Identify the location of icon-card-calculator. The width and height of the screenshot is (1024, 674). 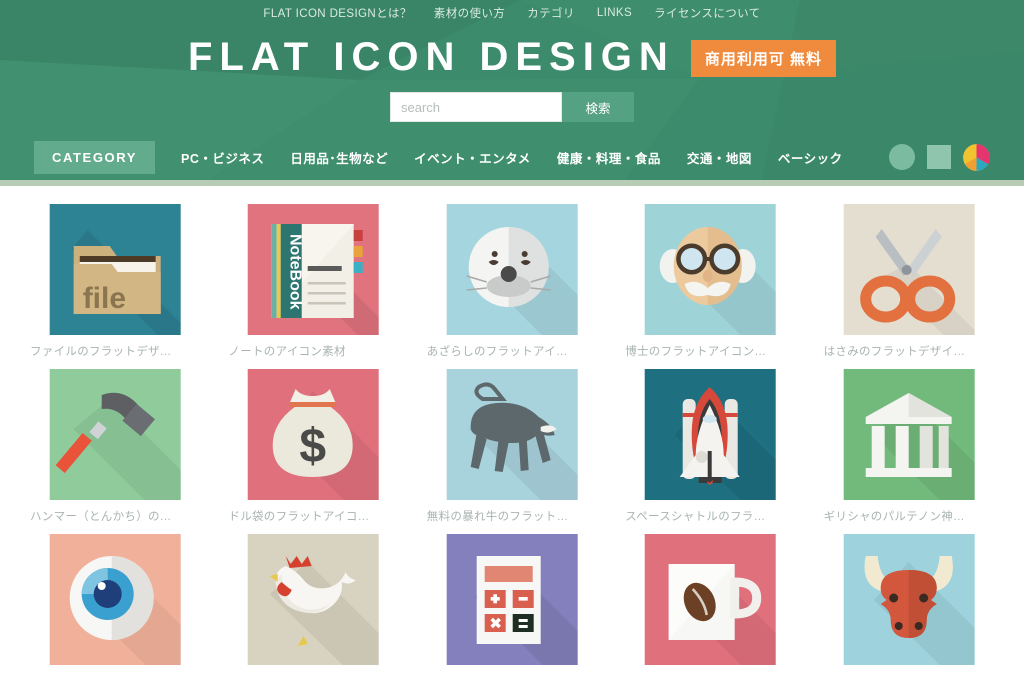
(512, 603).